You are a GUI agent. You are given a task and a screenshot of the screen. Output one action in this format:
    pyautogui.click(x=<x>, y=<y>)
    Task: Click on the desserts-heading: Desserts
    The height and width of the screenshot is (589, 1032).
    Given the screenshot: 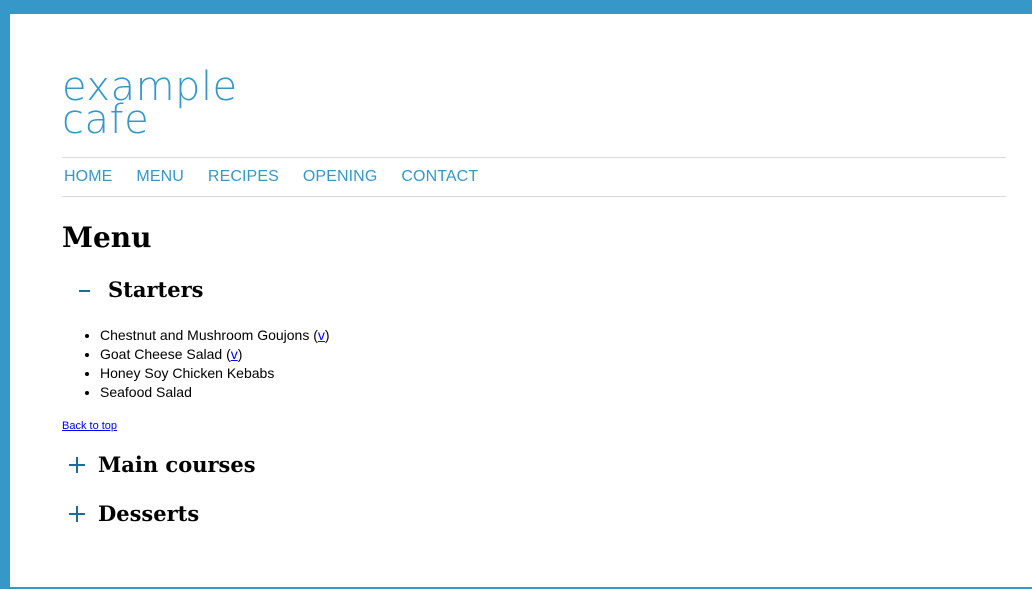 What is the action you would take?
    pyautogui.click(x=149, y=513)
    